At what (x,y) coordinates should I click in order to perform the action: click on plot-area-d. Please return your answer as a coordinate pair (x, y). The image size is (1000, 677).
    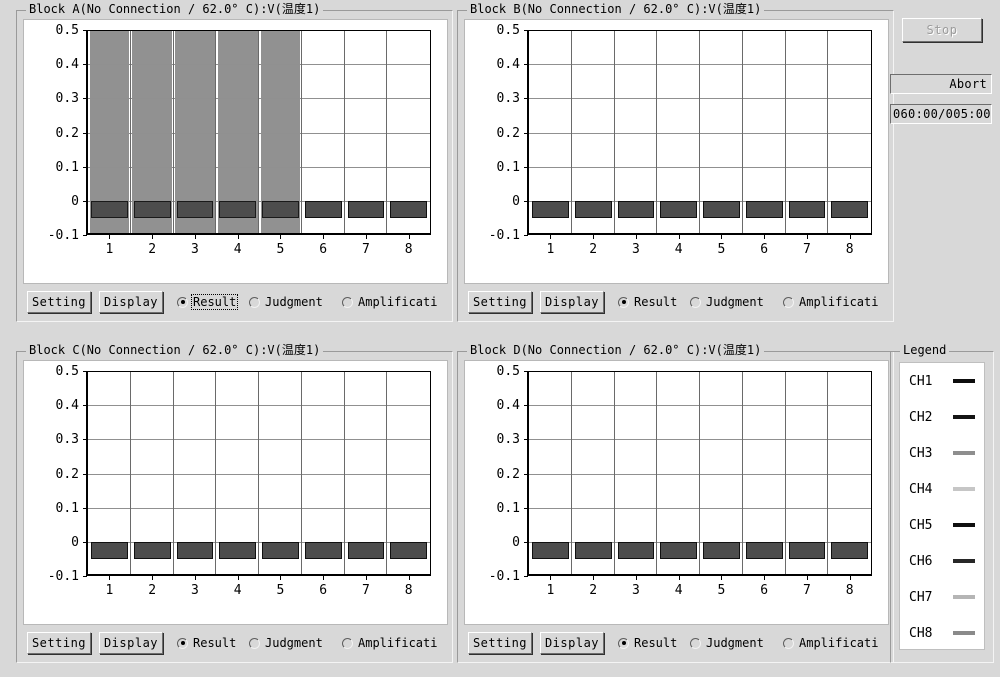
    Looking at the image, I should click on (699, 473).